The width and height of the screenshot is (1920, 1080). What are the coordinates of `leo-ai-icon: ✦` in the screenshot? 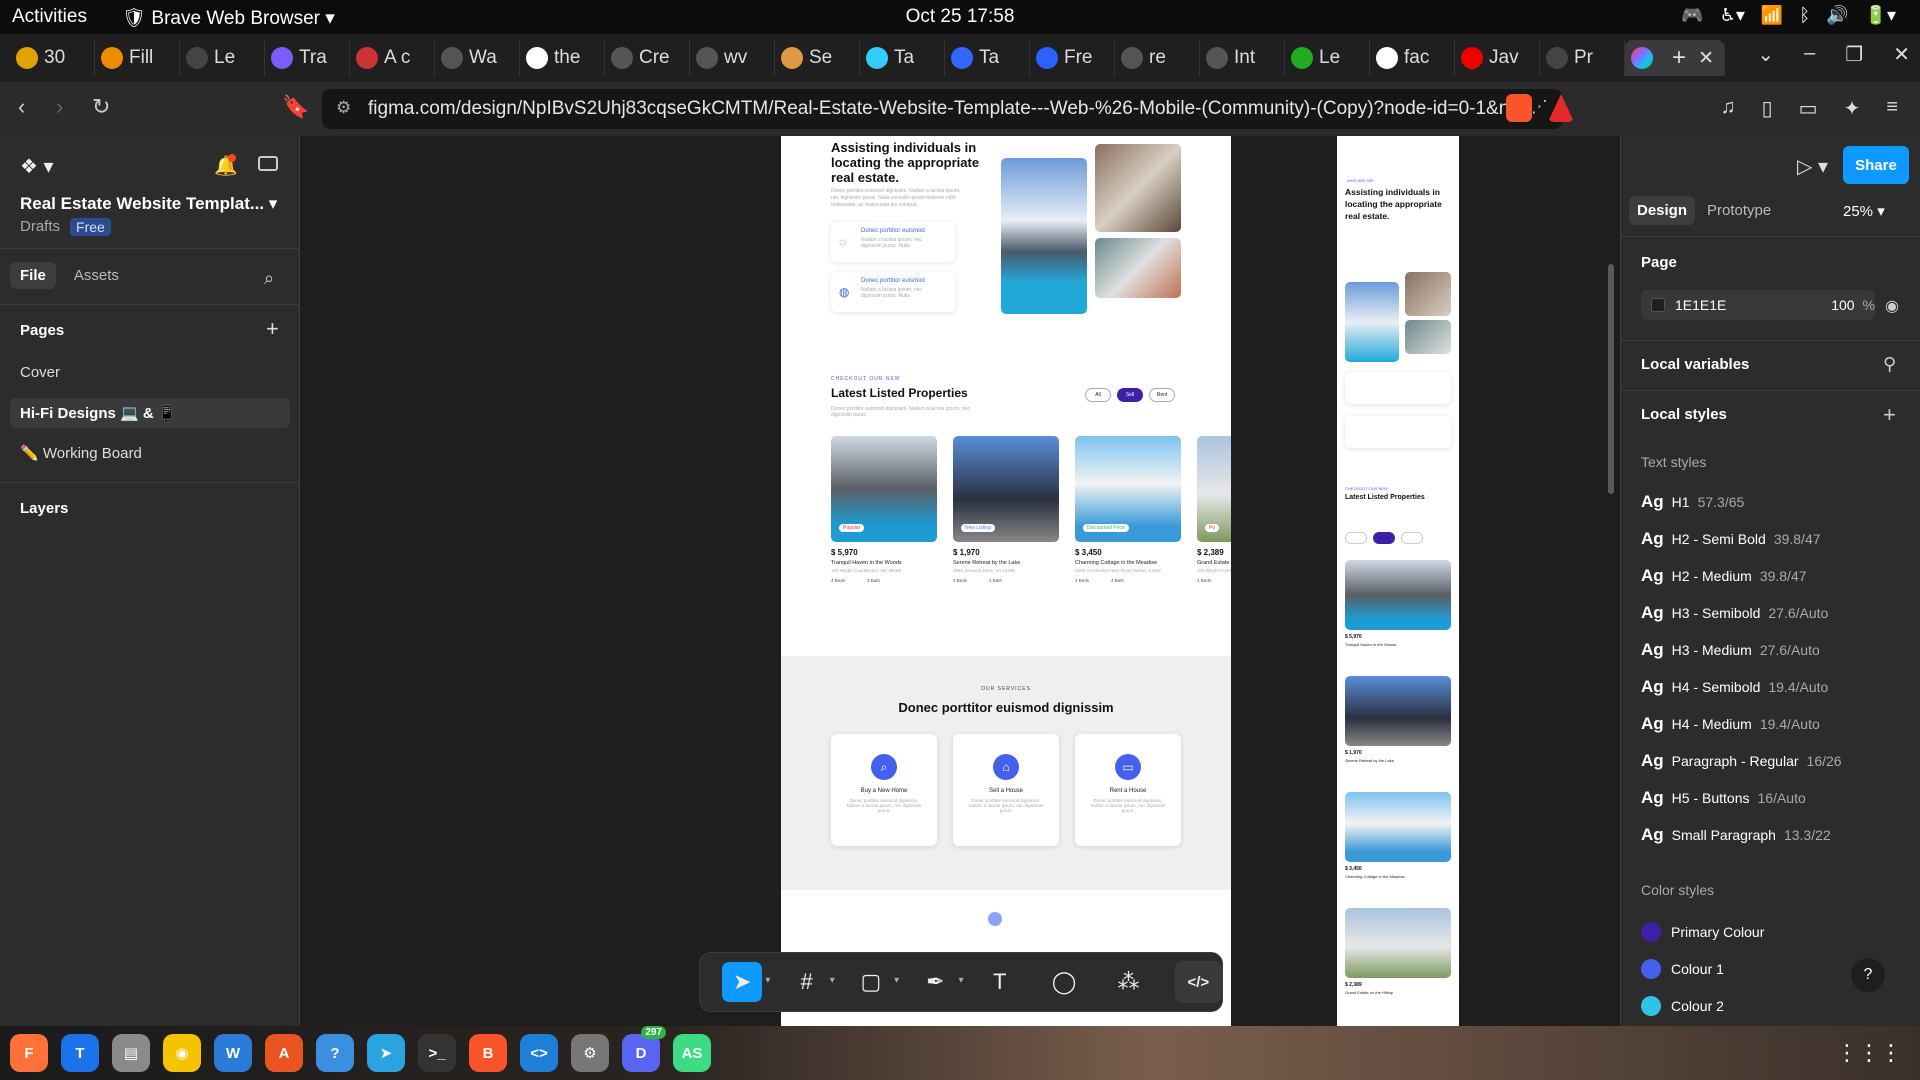 It's located at (1852, 108).